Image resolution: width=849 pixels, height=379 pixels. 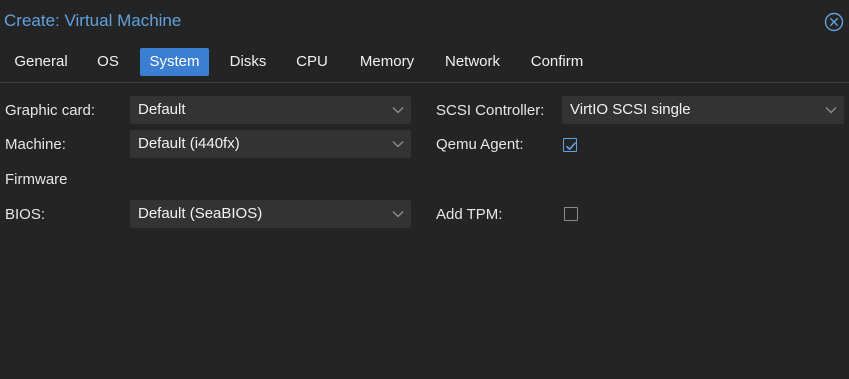 I want to click on add-tpm-label: Add TPM:, so click(x=469, y=214).